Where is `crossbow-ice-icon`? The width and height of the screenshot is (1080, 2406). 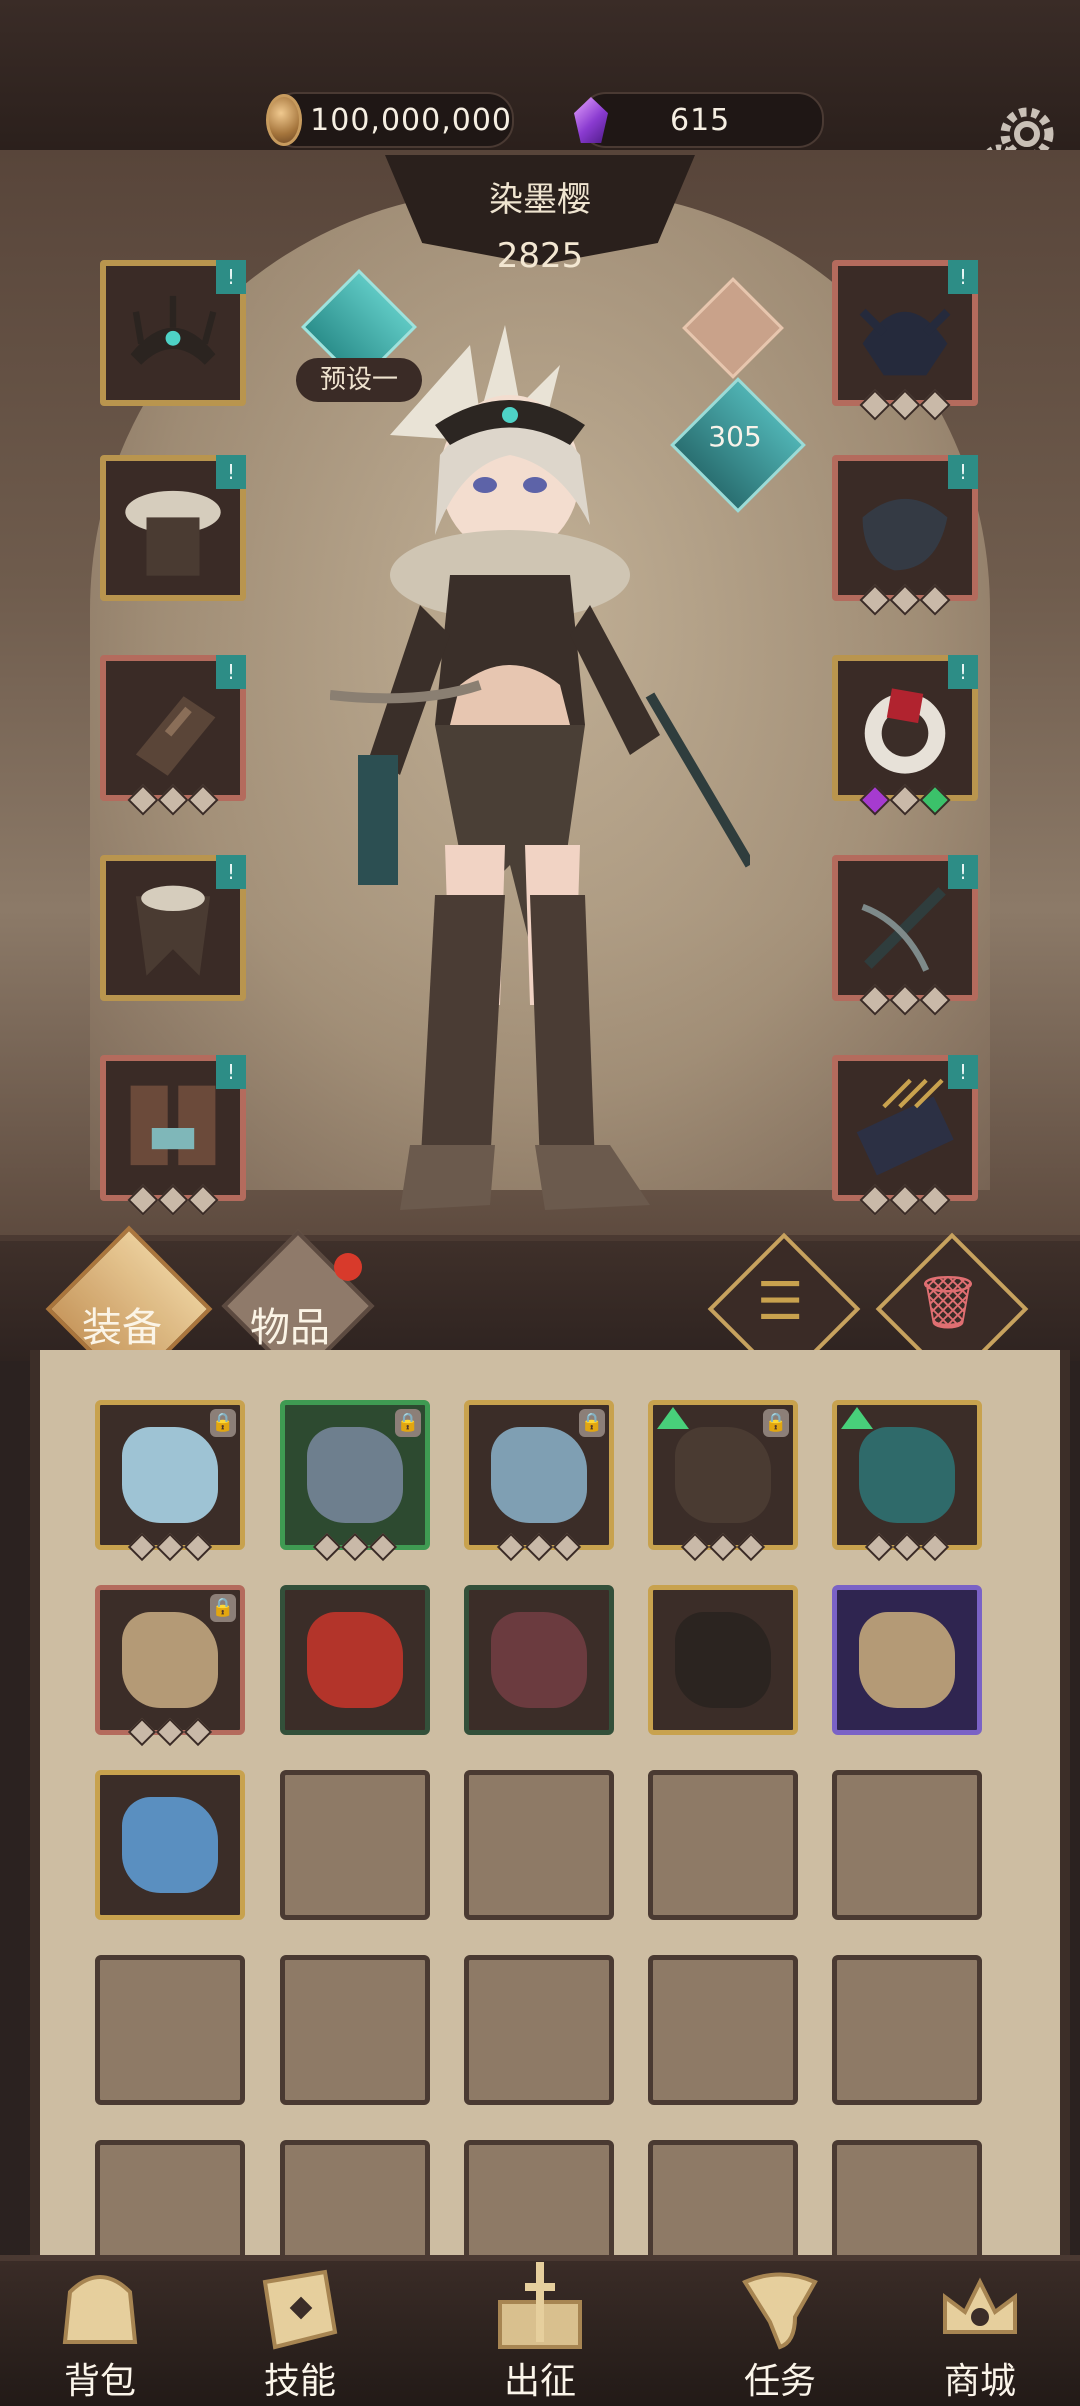 crossbow-ice-icon is located at coordinates (170, 1475).